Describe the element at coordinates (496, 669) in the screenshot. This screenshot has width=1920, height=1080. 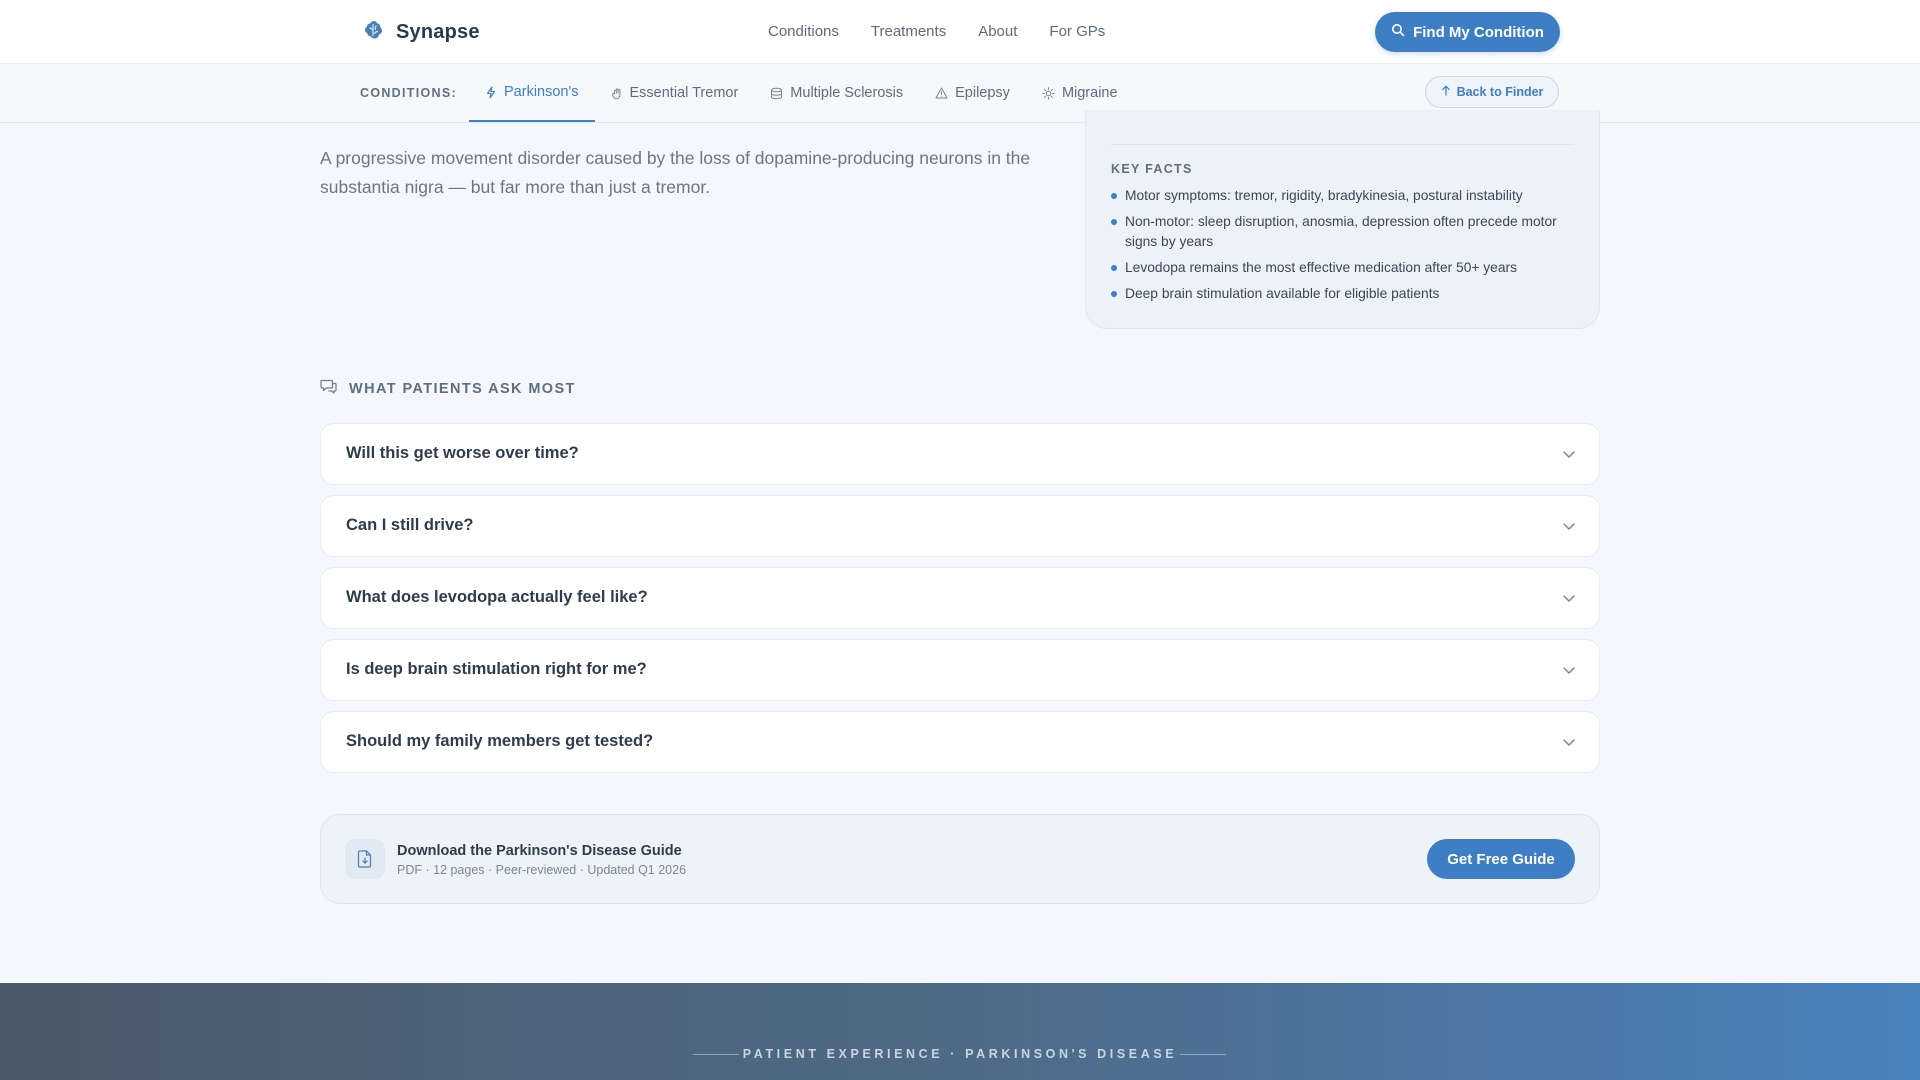
I see `faq-question: Is deep brain stimulation right for me?` at that location.